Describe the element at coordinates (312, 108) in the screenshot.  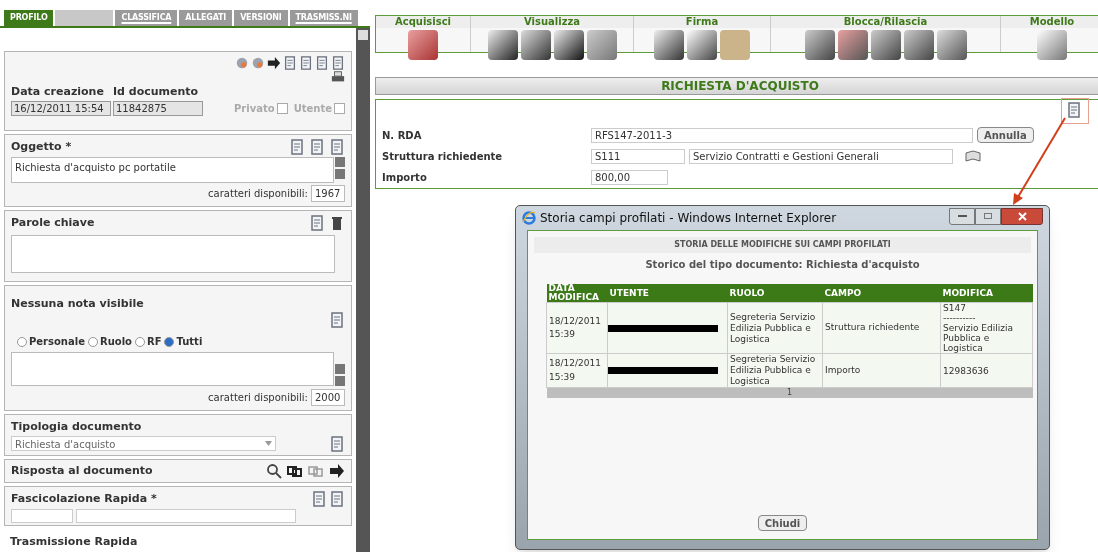
I see `checkbox-label: Utente` at that location.